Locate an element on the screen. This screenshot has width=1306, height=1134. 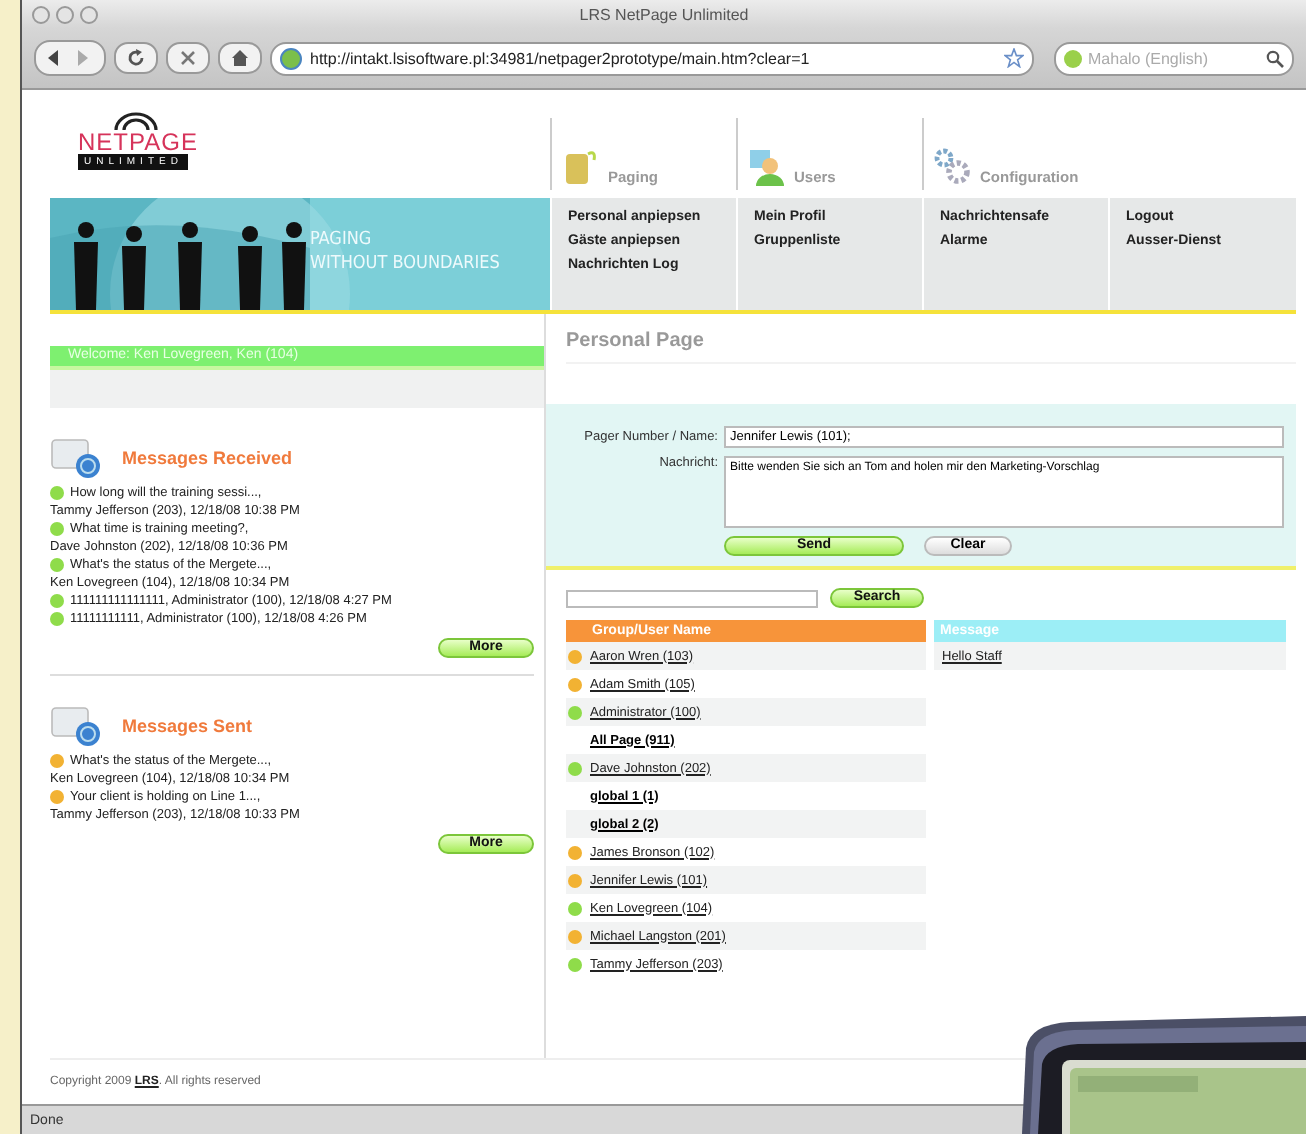
page-title: Personal Page is located at coordinates (931, 347).